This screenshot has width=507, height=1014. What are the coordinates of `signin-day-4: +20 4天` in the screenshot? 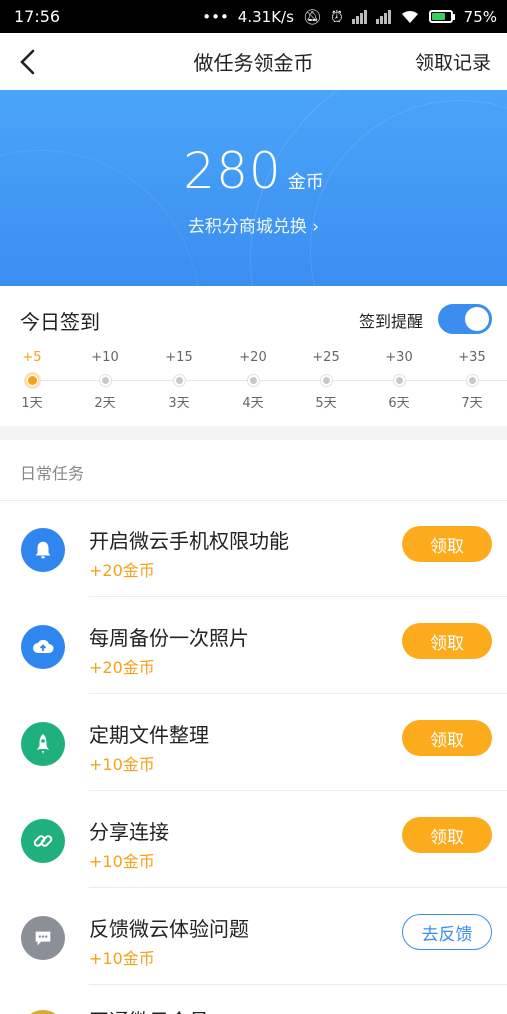 It's located at (253, 380).